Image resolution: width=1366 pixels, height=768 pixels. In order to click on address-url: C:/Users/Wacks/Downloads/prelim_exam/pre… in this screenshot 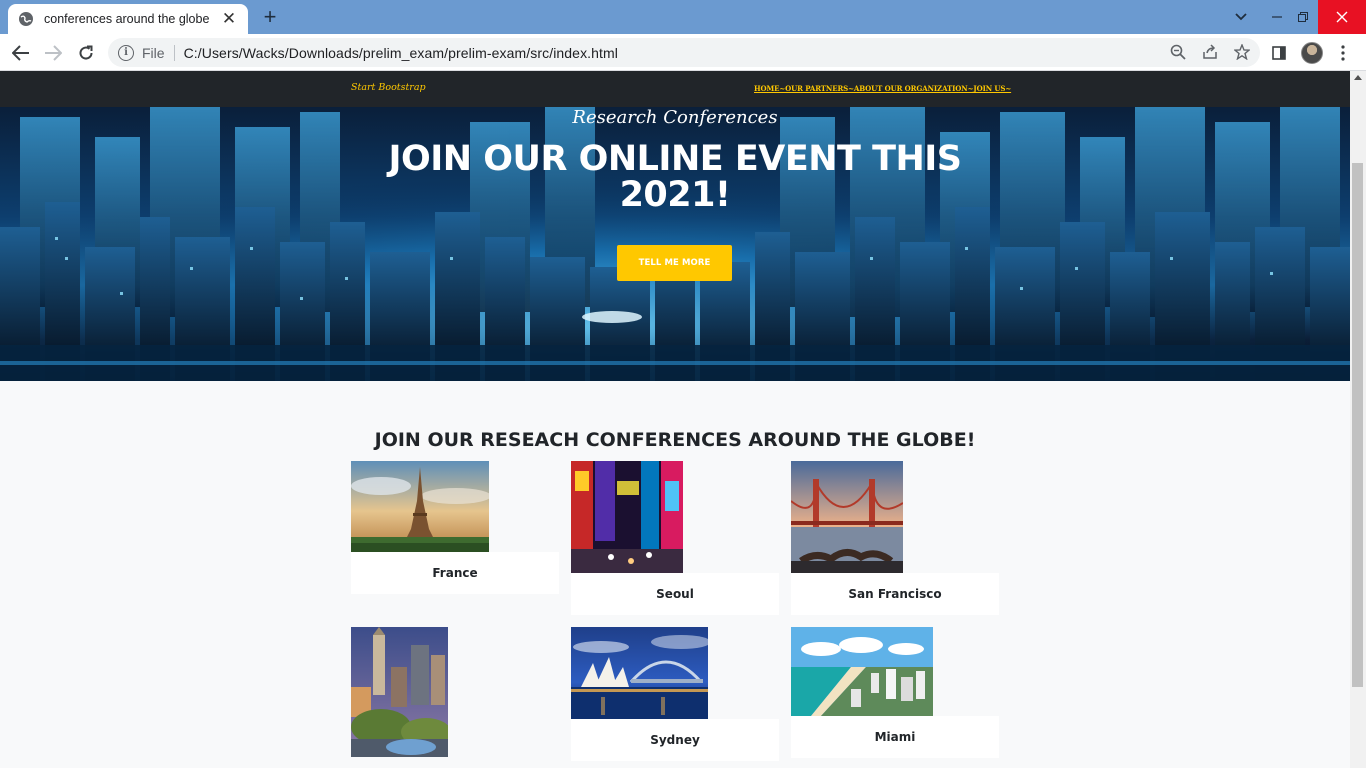, I will do `click(401, 53)`.